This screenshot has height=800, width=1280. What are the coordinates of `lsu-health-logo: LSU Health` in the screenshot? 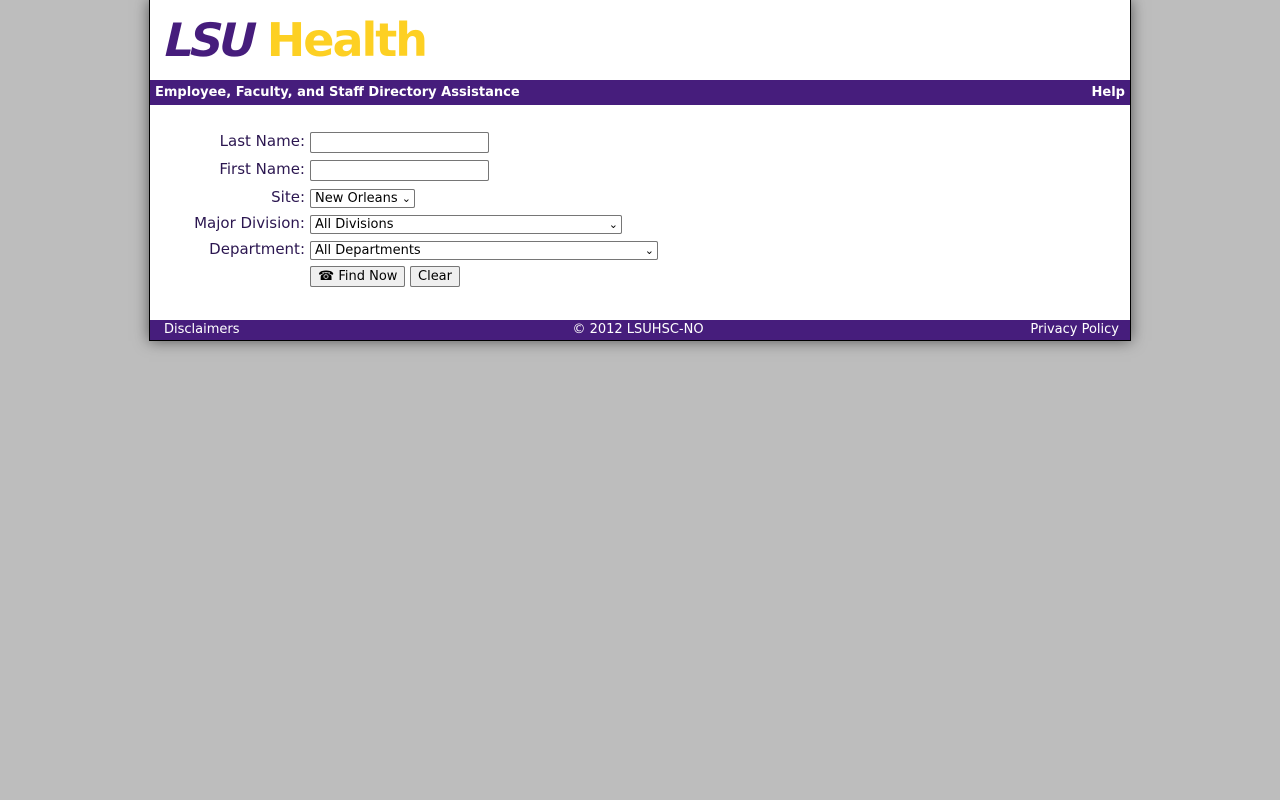 It's located at (296, 40).